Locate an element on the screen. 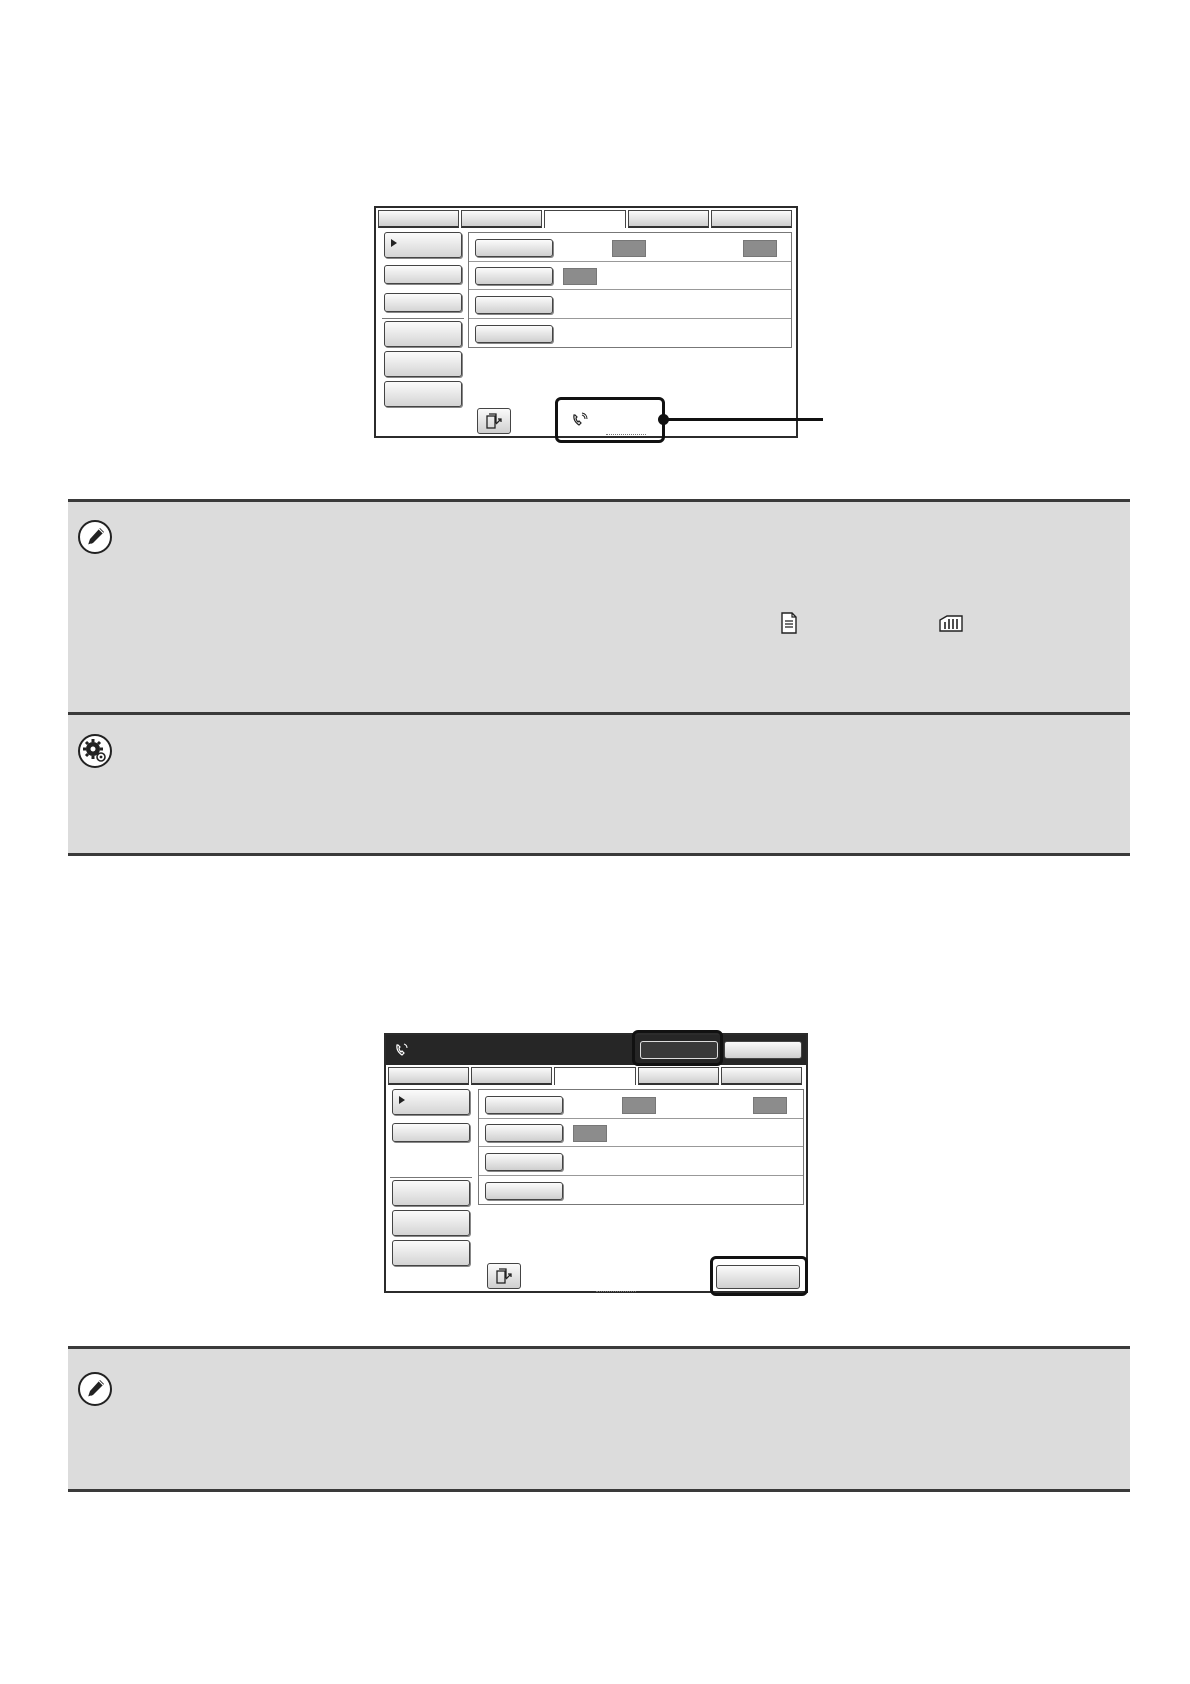 Image resolution: width=1190 pixels, height=1684 pixels. system-settings-gear-icon is located at coordinates (95, 751).